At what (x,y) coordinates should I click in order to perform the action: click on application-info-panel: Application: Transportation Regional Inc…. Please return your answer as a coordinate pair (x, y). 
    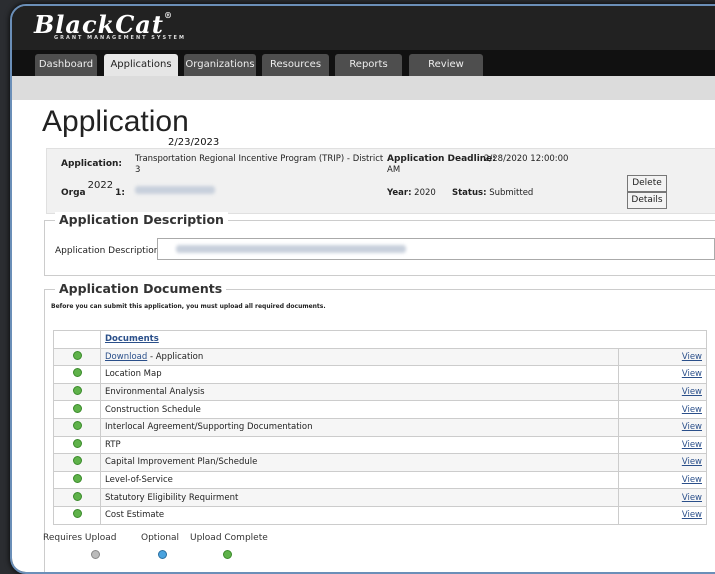
    Looking at the image, I should click on (380, 181).